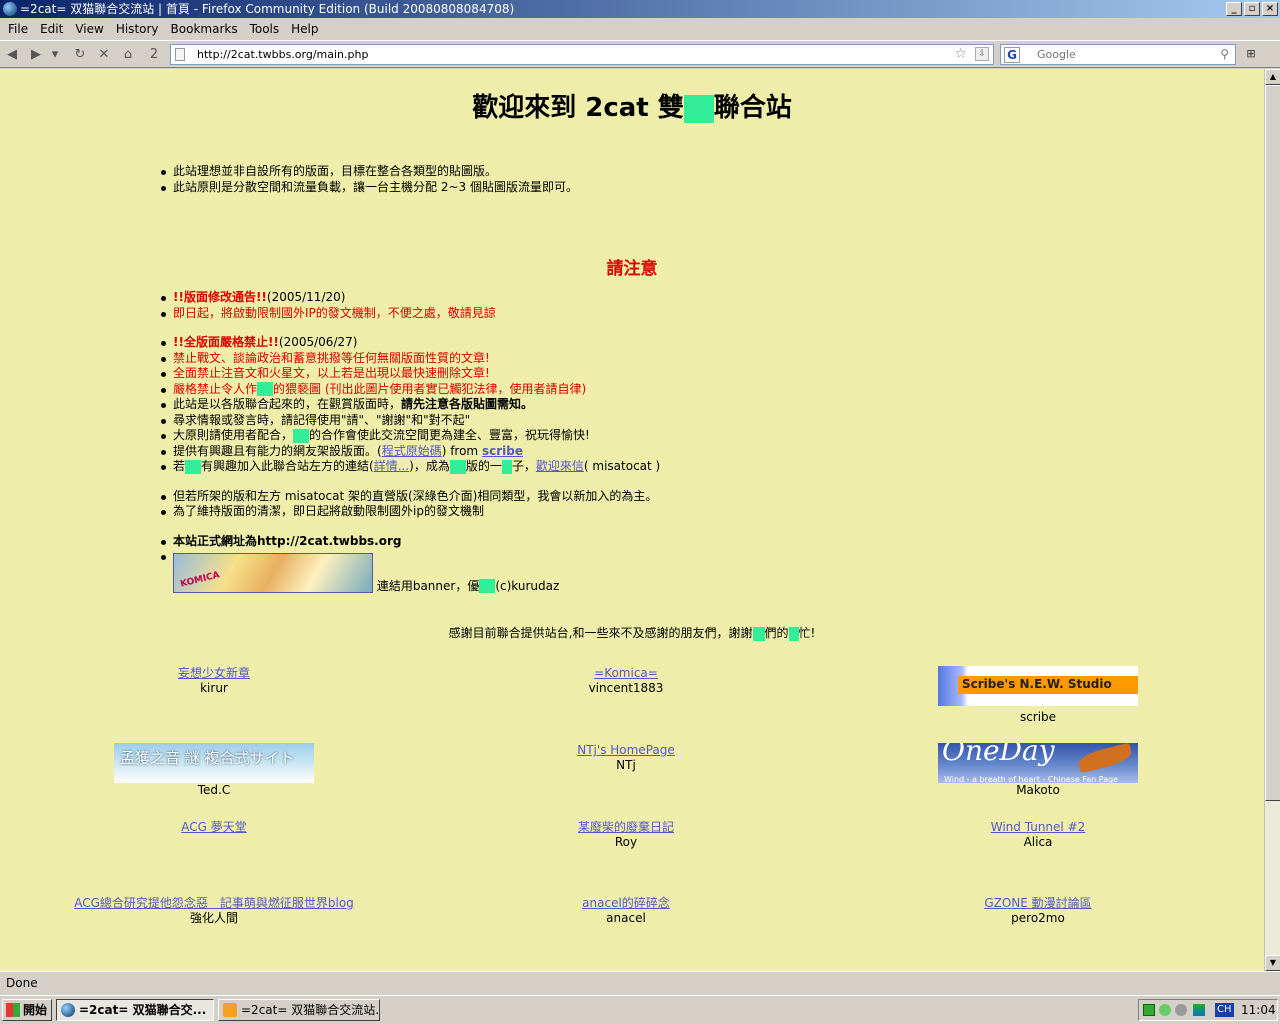 The image size is (1280, 1024). Describe the element at coordinates (428, 585) in the screenshot. I see `caption-pre: 連結用banner，優` at that location.